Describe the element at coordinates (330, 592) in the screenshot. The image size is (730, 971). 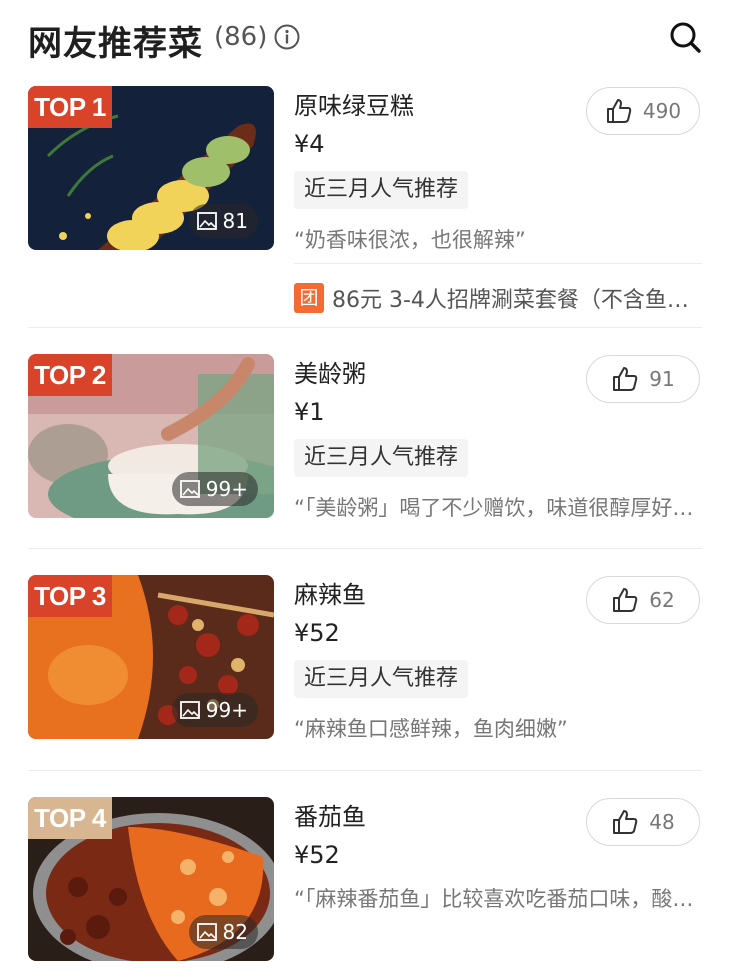
I see `dish-name: 麻辣鱼` at that location.